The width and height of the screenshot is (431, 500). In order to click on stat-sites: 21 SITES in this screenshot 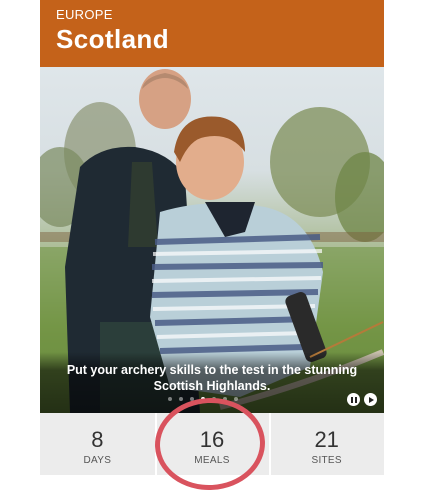, I will do `click(326, 444)`.